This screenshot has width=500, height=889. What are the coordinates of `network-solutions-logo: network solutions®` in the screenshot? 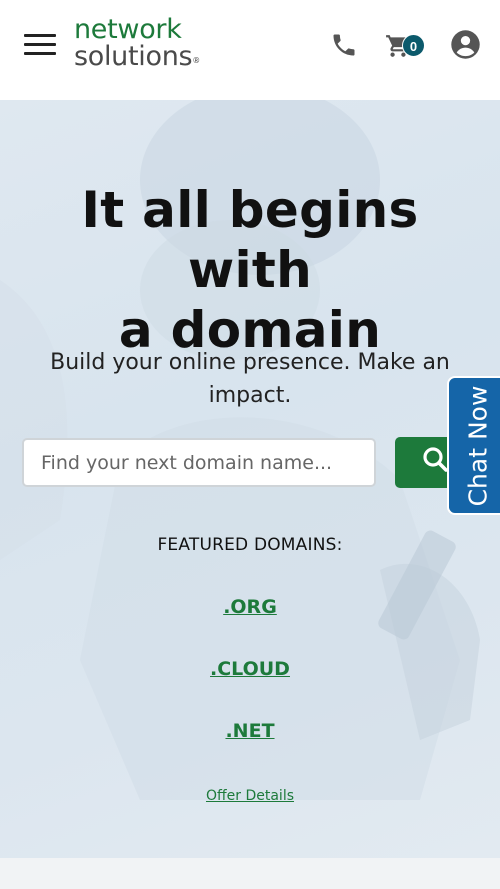 It's located at (149, 44).